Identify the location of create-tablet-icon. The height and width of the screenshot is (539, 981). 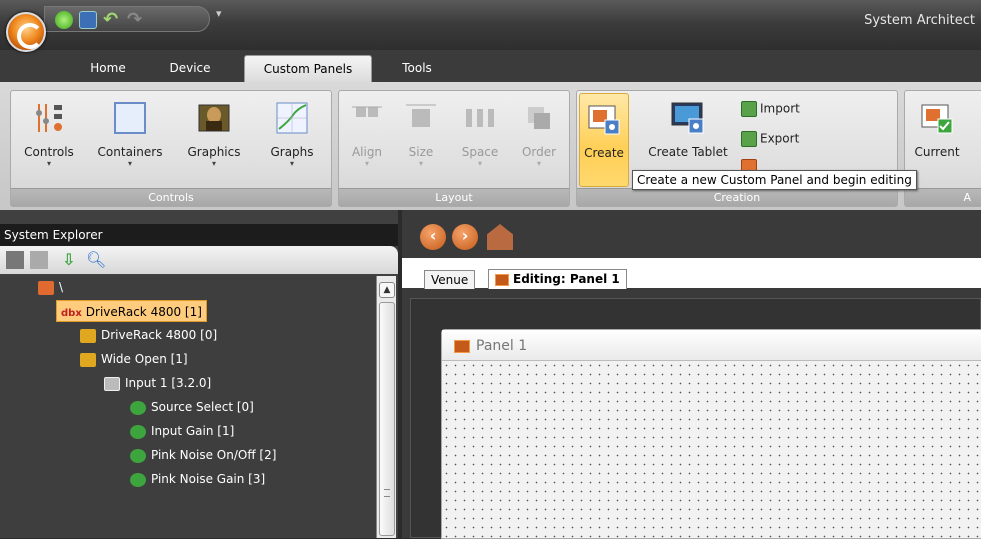
(688, 118).